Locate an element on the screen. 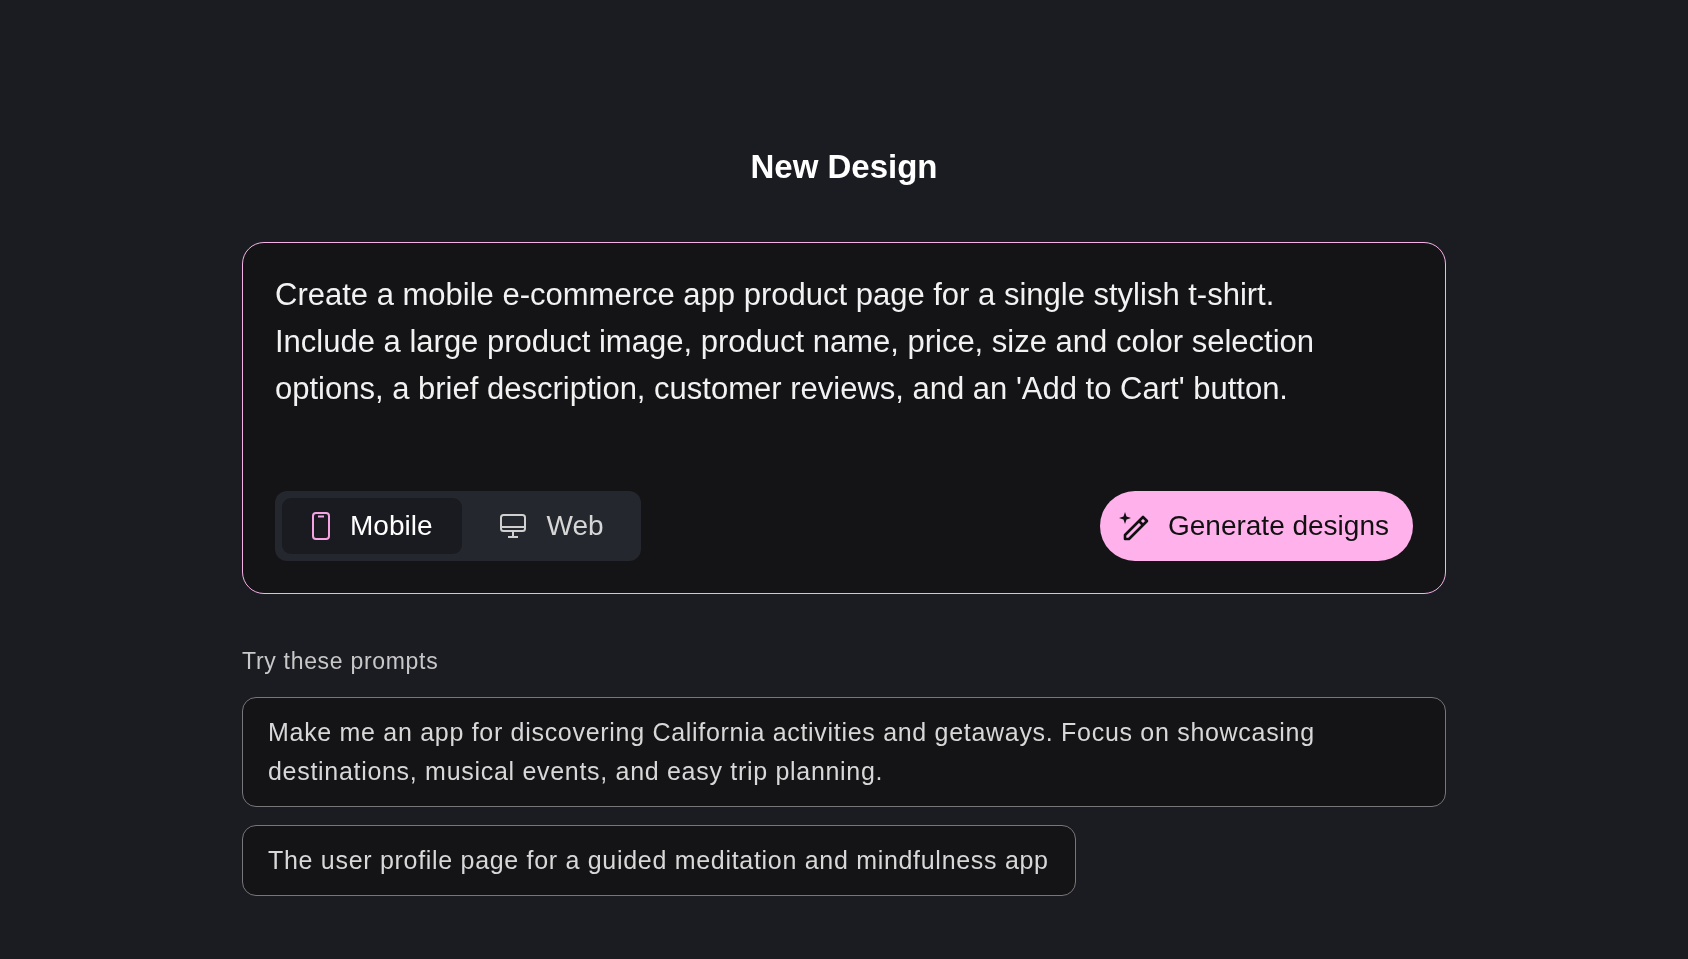 The width and height of the screenshot is (1688, 959). section-heading: Try these prompts is located at coordinates (340, 661).